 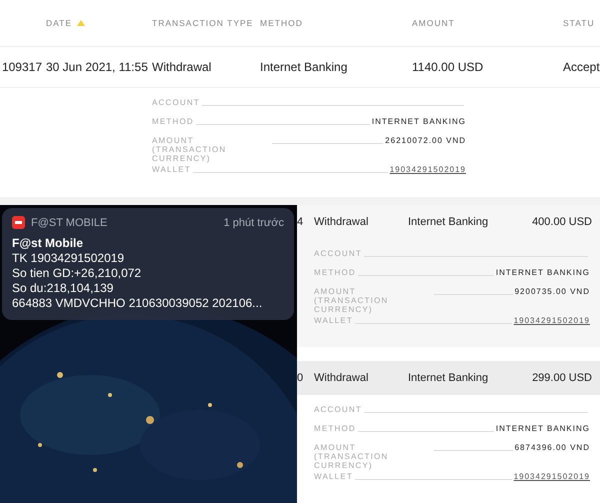 What do you see at coordinates (281, 23) in the screenshot?
I see `column-header: METHOD` at bounding box center [281, 23].